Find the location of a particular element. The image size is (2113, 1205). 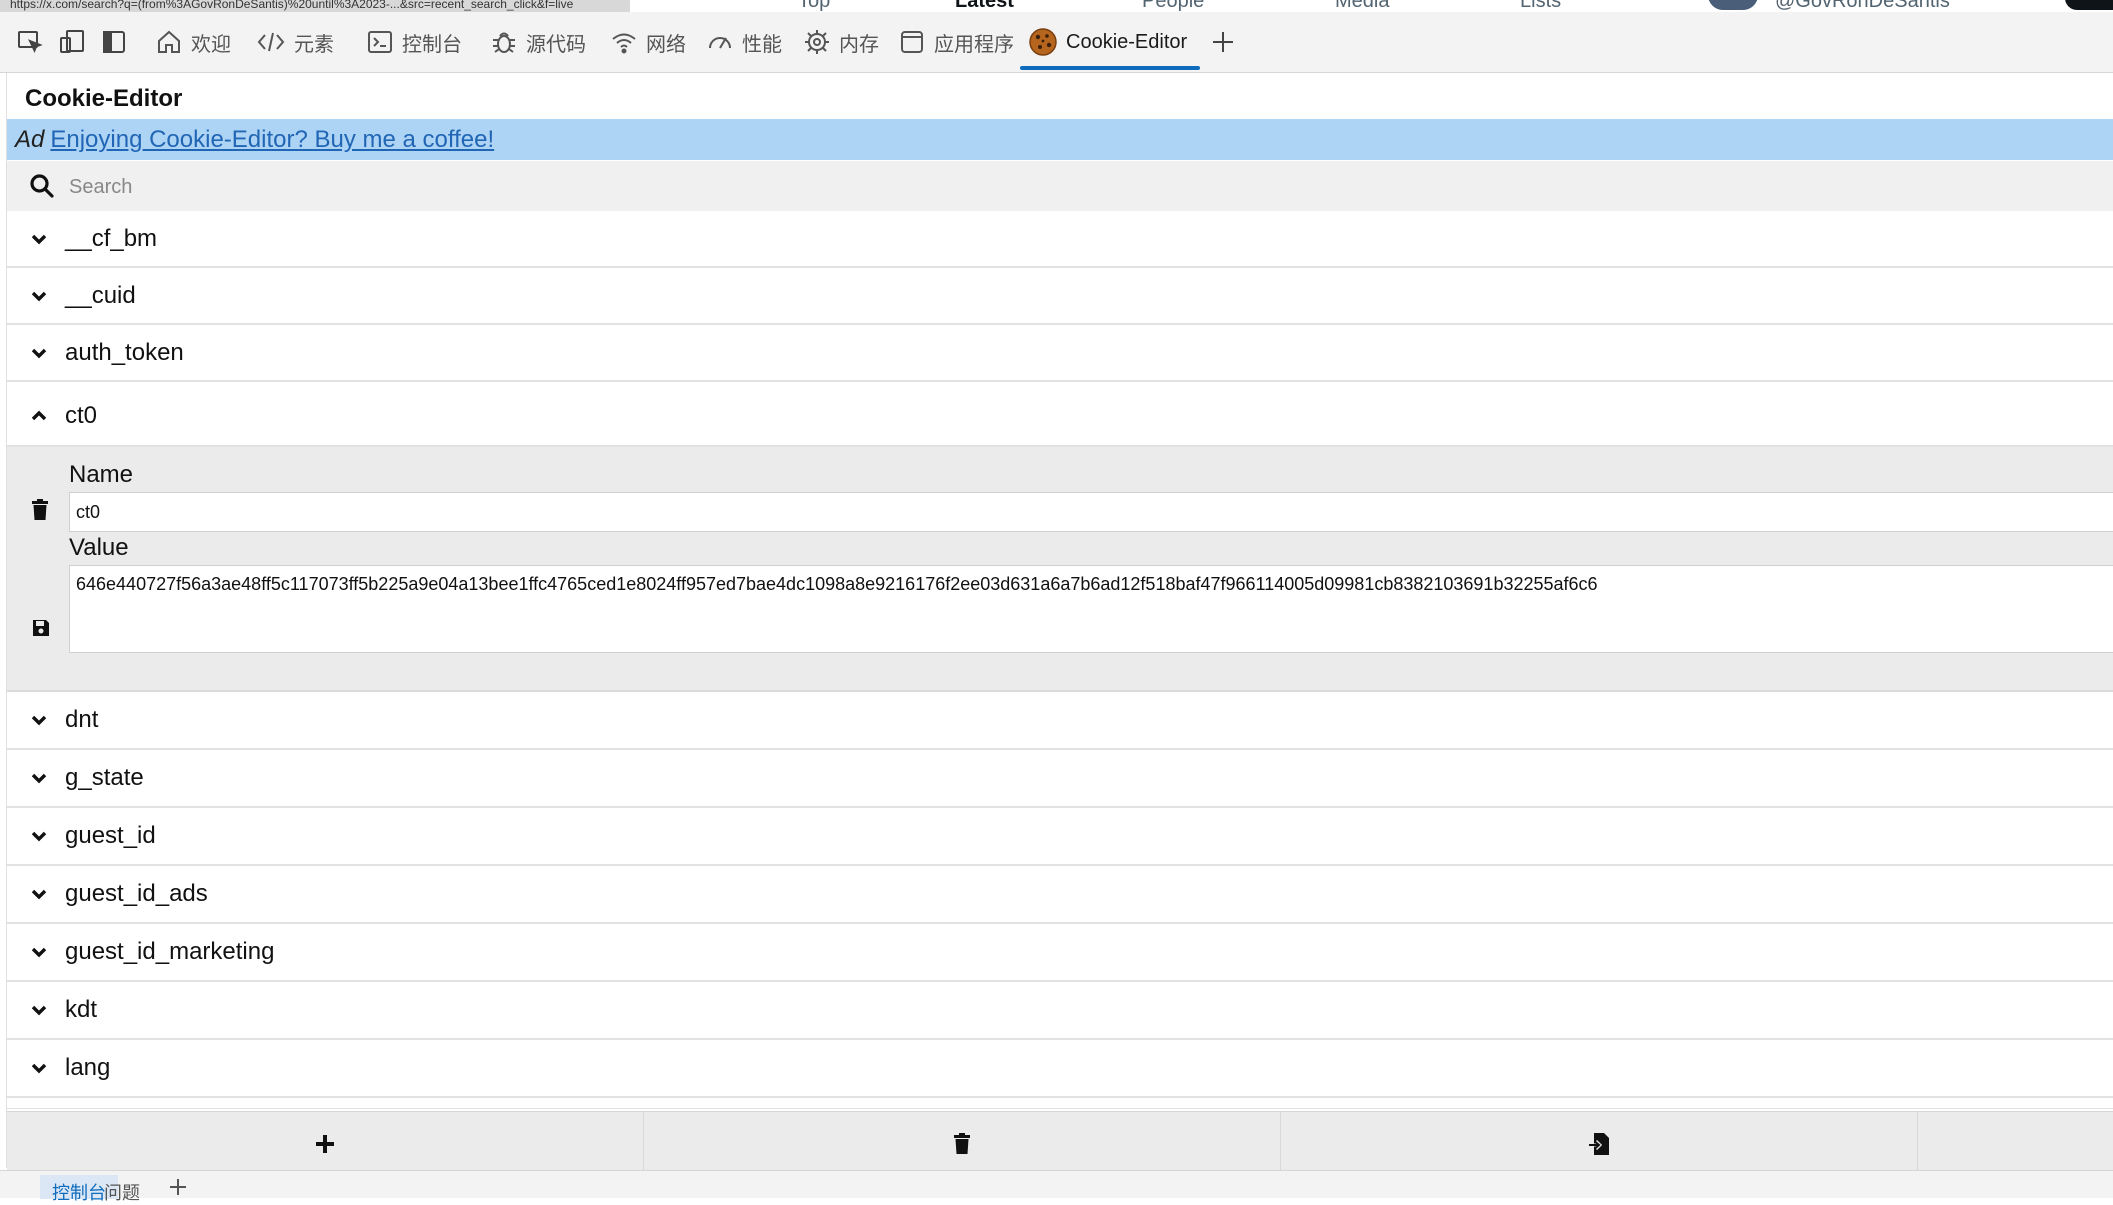

tab-memory: 内存 is located at coordinates (841, 42).